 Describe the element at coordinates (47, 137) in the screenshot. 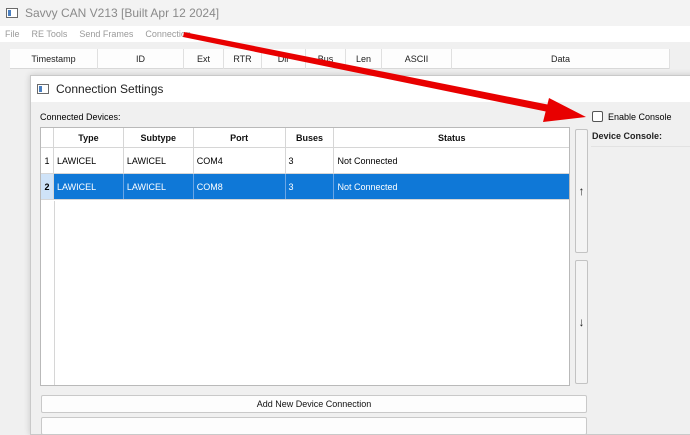

I see `table-corner` at that location.